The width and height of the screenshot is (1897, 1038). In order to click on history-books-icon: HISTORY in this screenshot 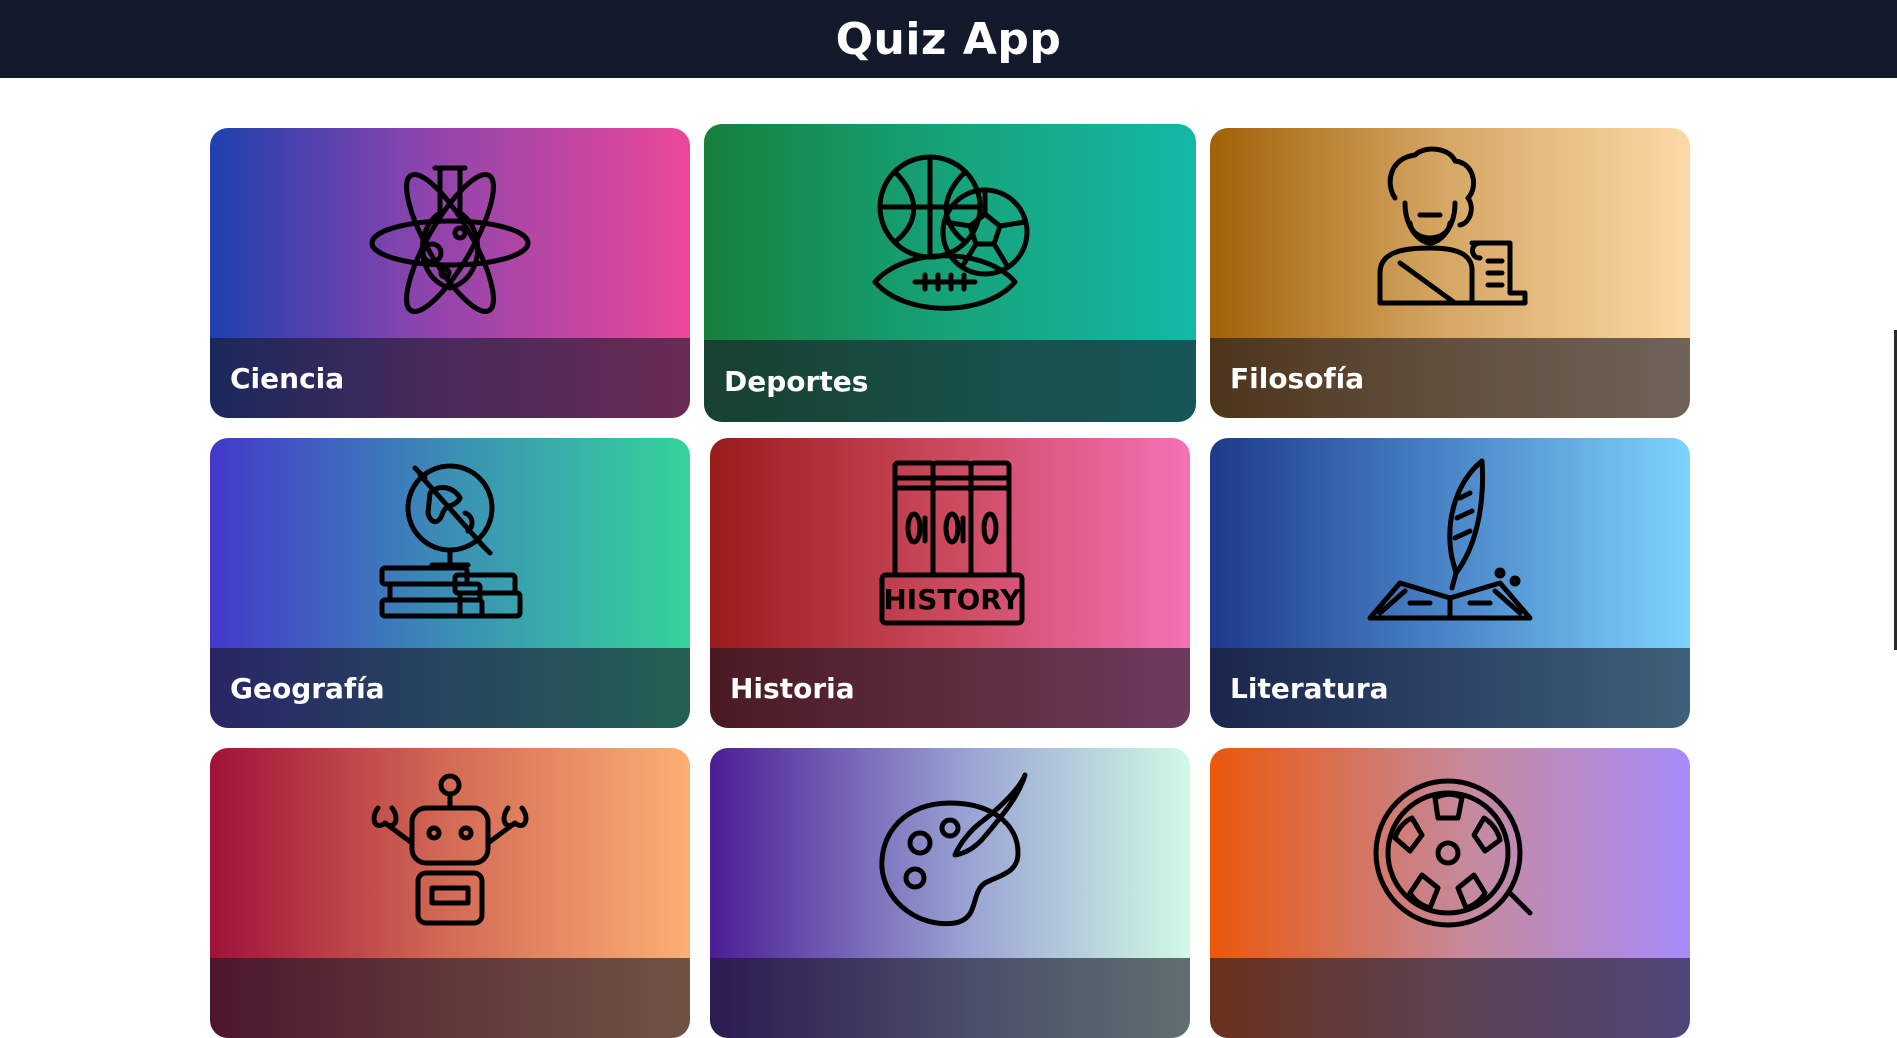, I will do `click(952, 543)`.